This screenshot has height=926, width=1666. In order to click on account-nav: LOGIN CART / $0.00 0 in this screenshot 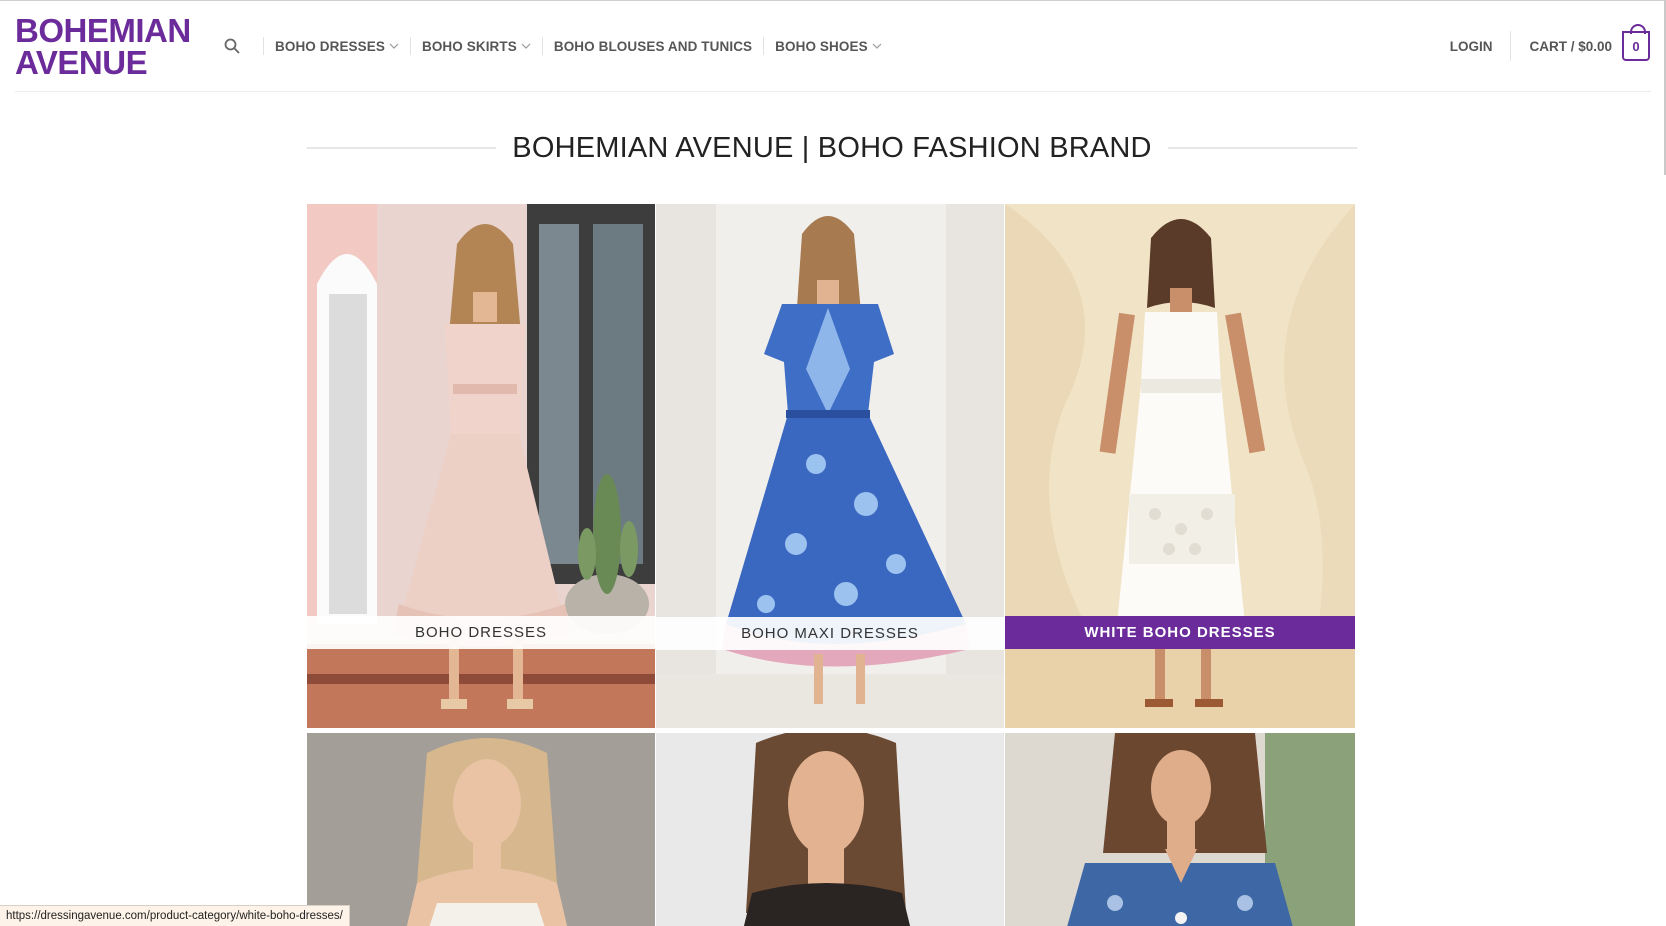, I will do `click(1550, 43)`.